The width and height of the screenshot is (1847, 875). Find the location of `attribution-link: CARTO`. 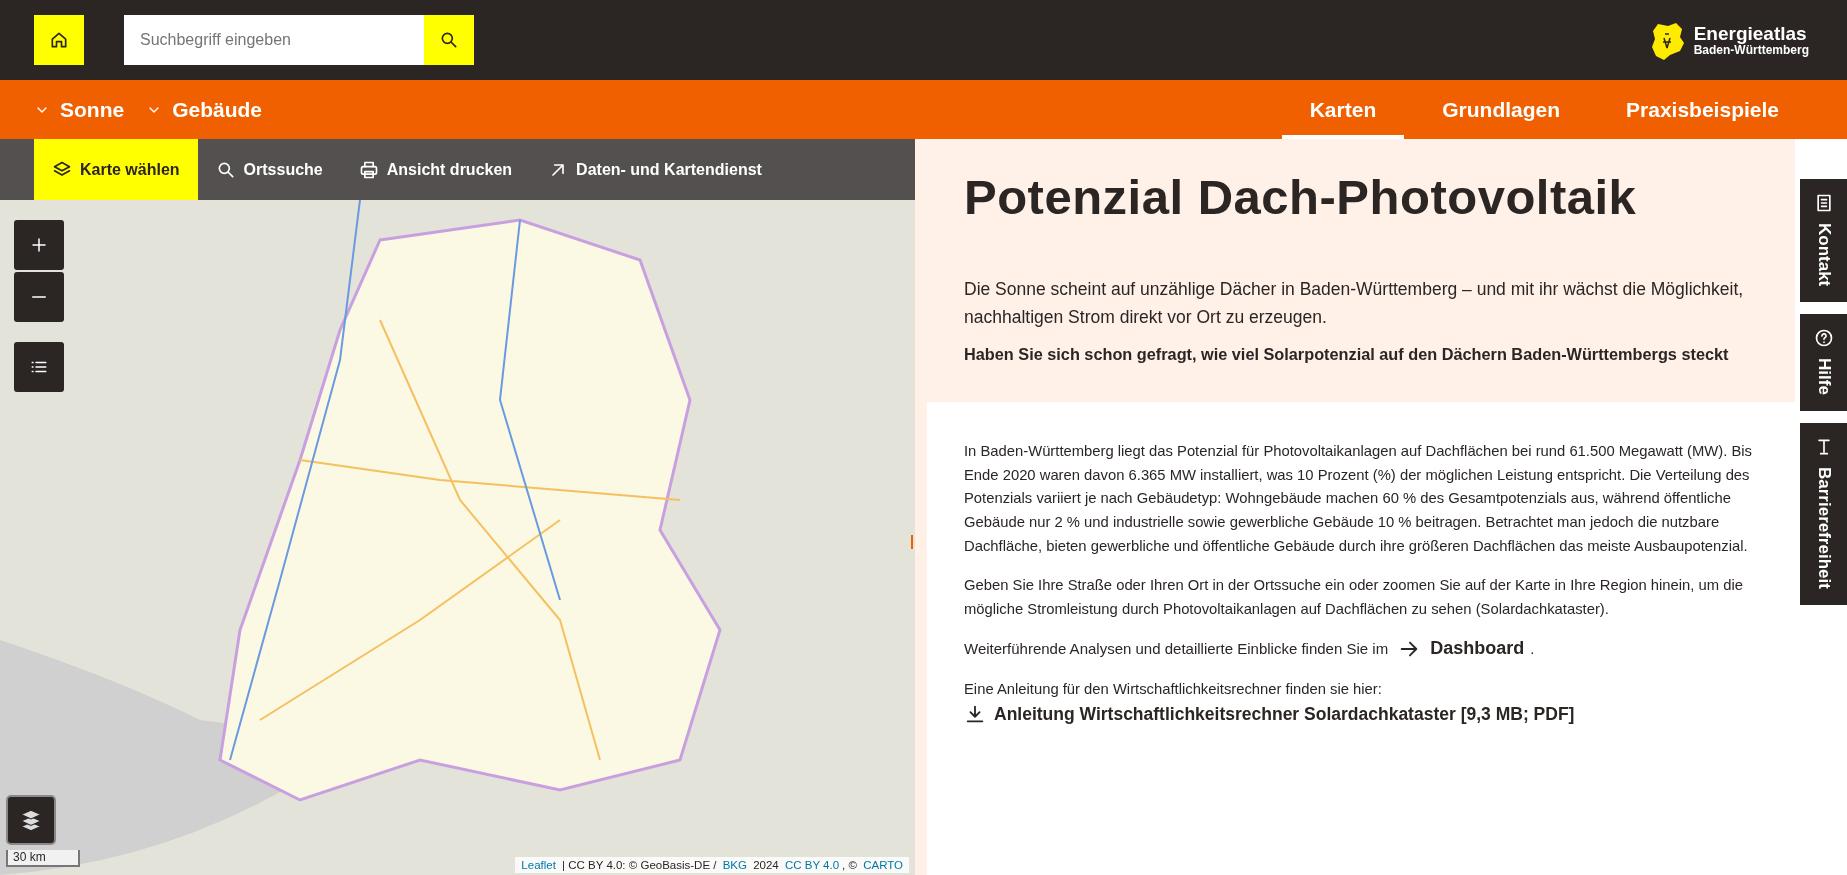

attribution-link: CARTO is located at coordinates (883, 865).